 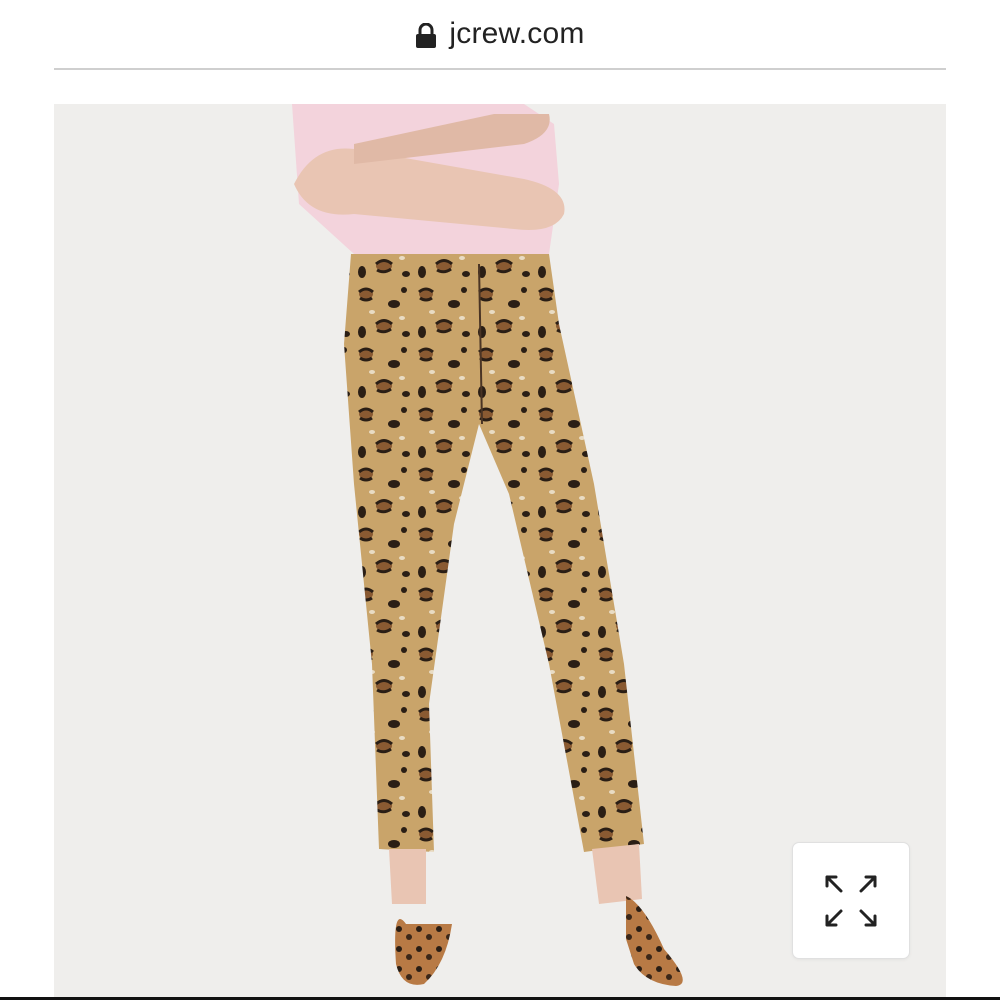 I want to click on address-bar: jcrew.com, so click(x=500, y=35).